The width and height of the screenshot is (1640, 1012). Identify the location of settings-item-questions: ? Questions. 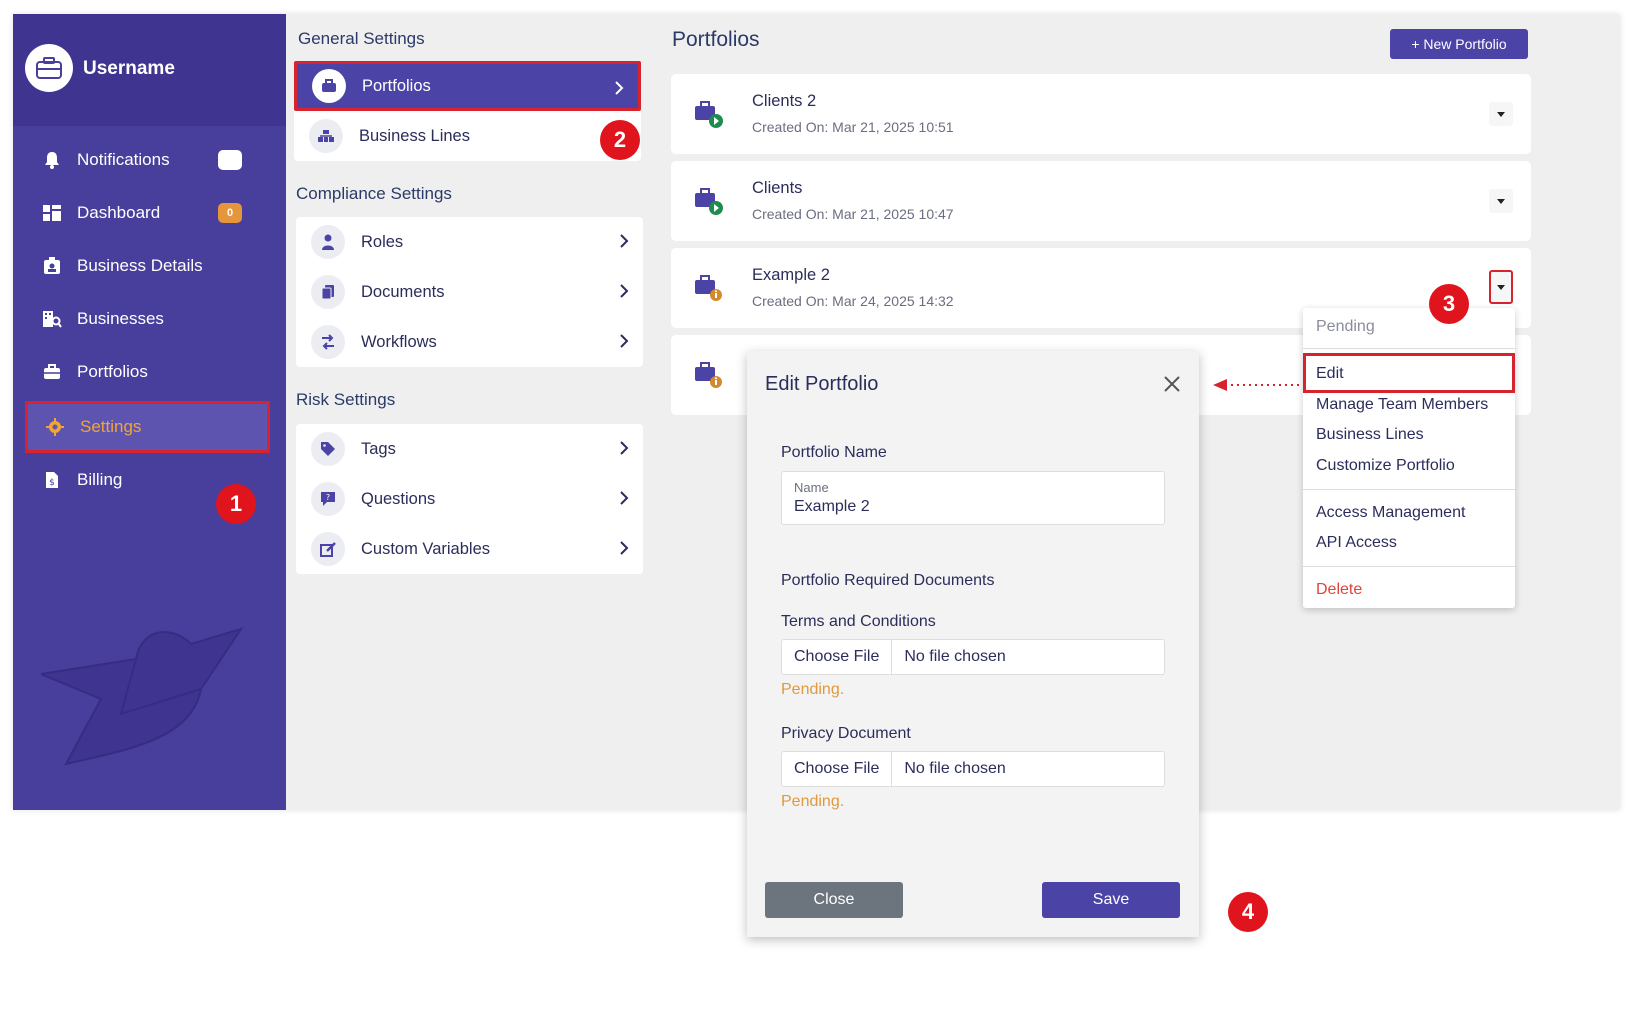
(469, 499).